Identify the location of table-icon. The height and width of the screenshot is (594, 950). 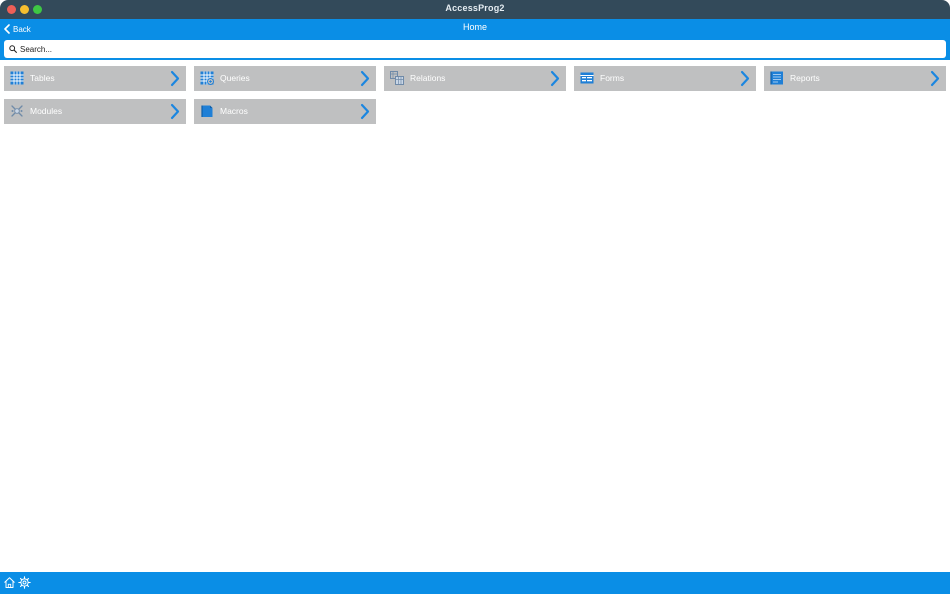
(17, 78).